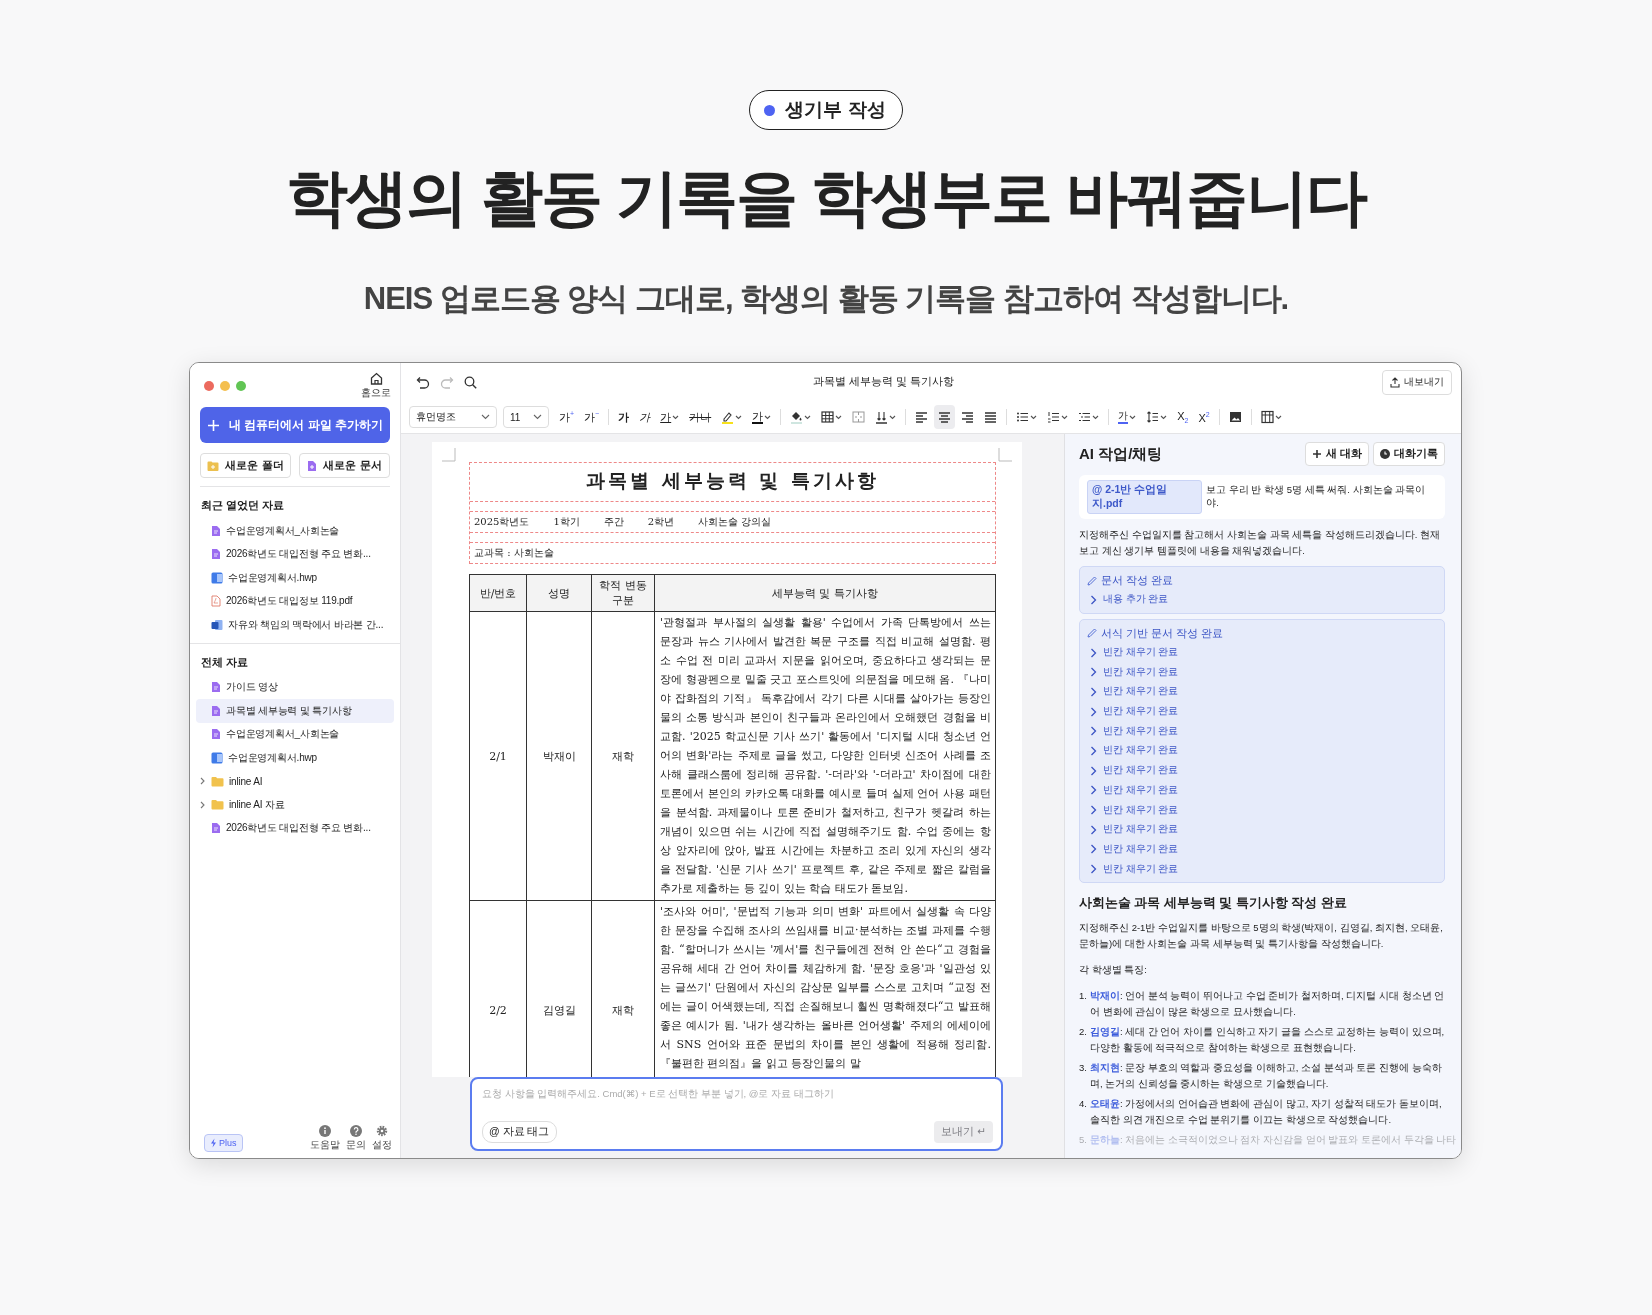  I want to click on align-center-icon, so click(945, 417).